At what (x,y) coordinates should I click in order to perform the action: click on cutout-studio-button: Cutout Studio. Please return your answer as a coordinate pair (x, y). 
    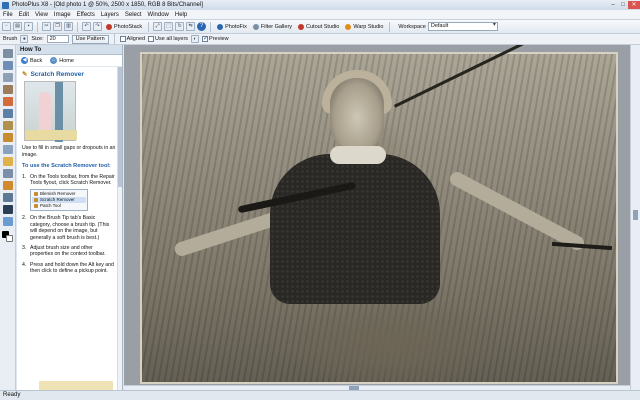
    Looking at the image, I should click on (318, 27).